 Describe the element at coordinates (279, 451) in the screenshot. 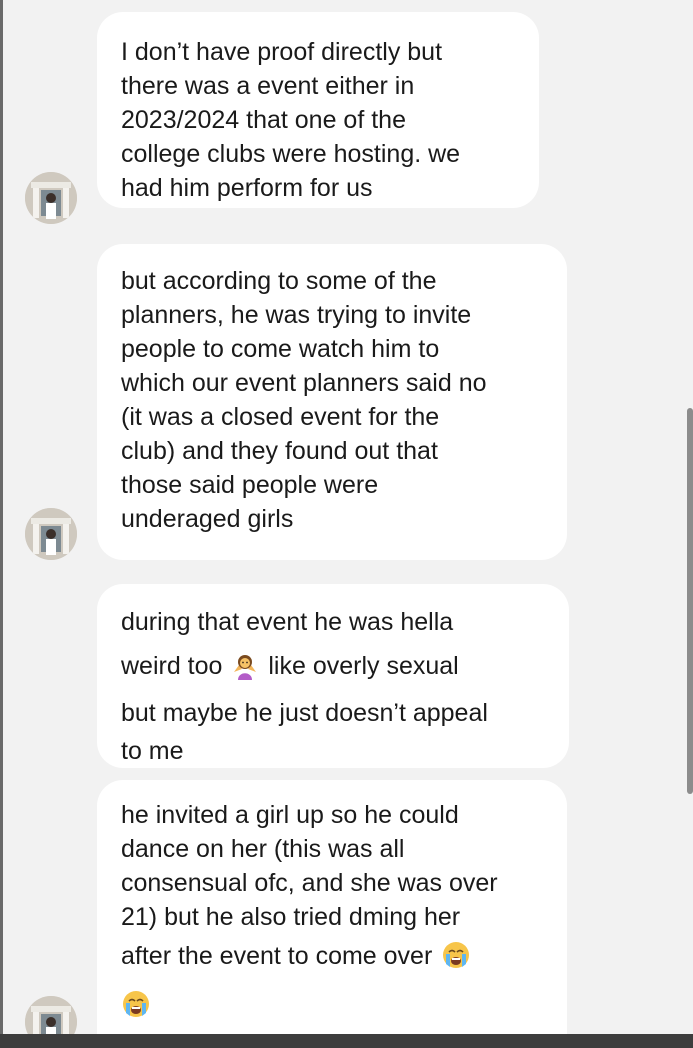

I see `message-line: club) and they found out that` at that location.